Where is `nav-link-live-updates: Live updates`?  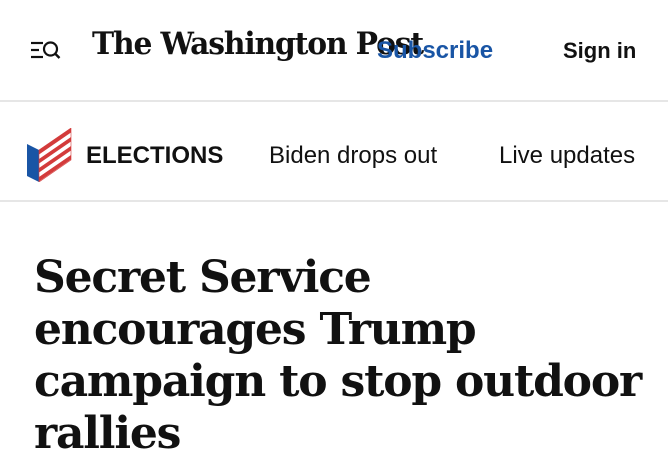
nav-link-live-updates: Live updates is located at coordinates (567, 156).